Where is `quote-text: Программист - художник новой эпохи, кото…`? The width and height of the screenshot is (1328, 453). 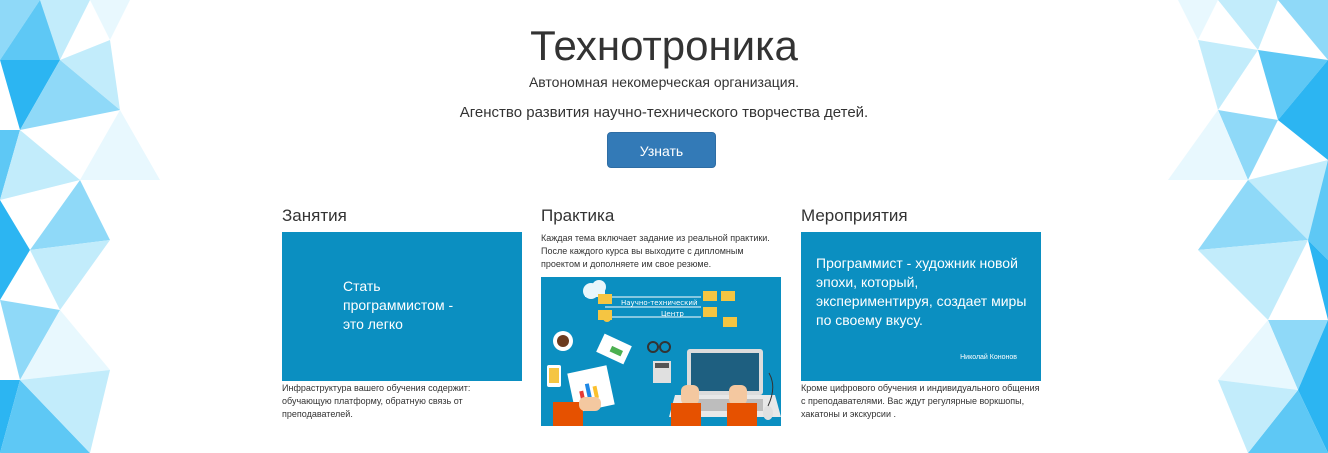 quote-text: Программист - художник новой эпохи, кото… is located at coordinates (921, 291).